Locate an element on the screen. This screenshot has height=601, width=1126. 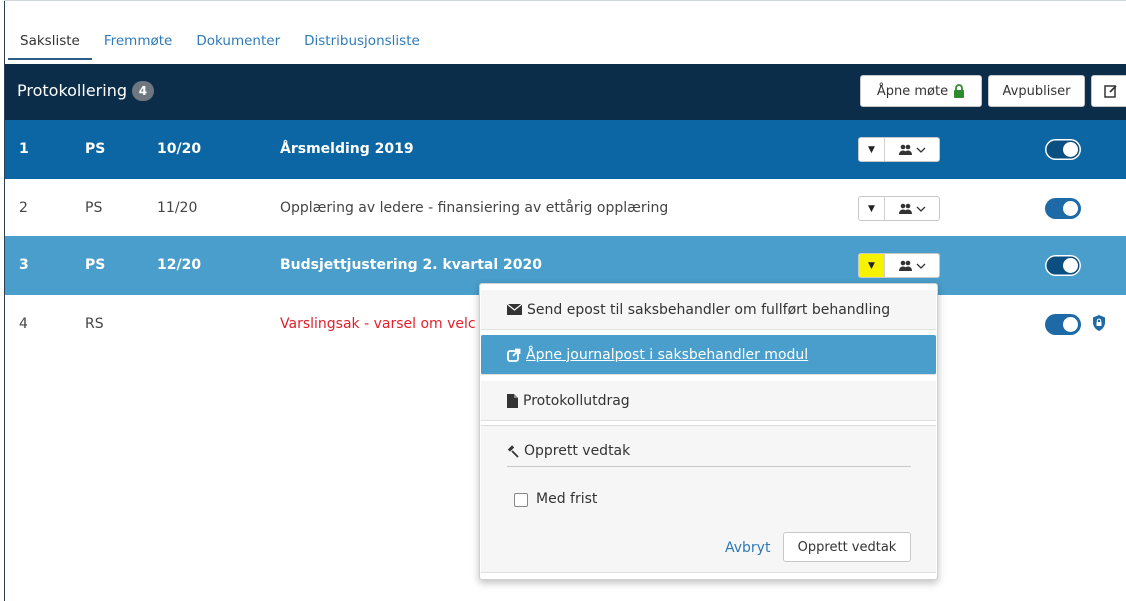
divider is located at coordinates (709, 466).